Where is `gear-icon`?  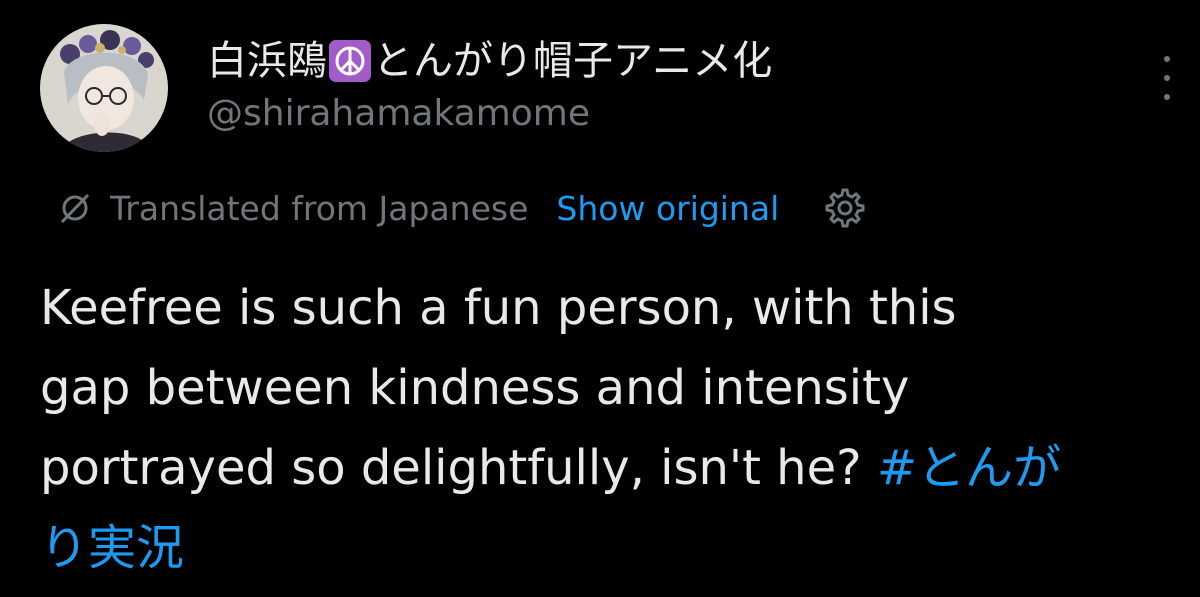 gear-icon is located at coordinates (845, 208).